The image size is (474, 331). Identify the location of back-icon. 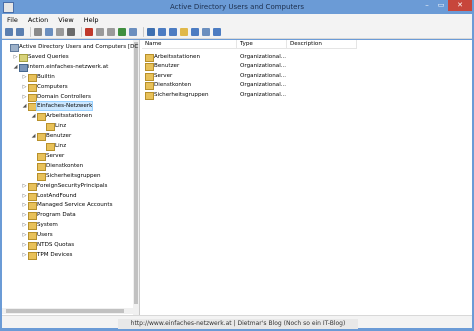
(9, 31).